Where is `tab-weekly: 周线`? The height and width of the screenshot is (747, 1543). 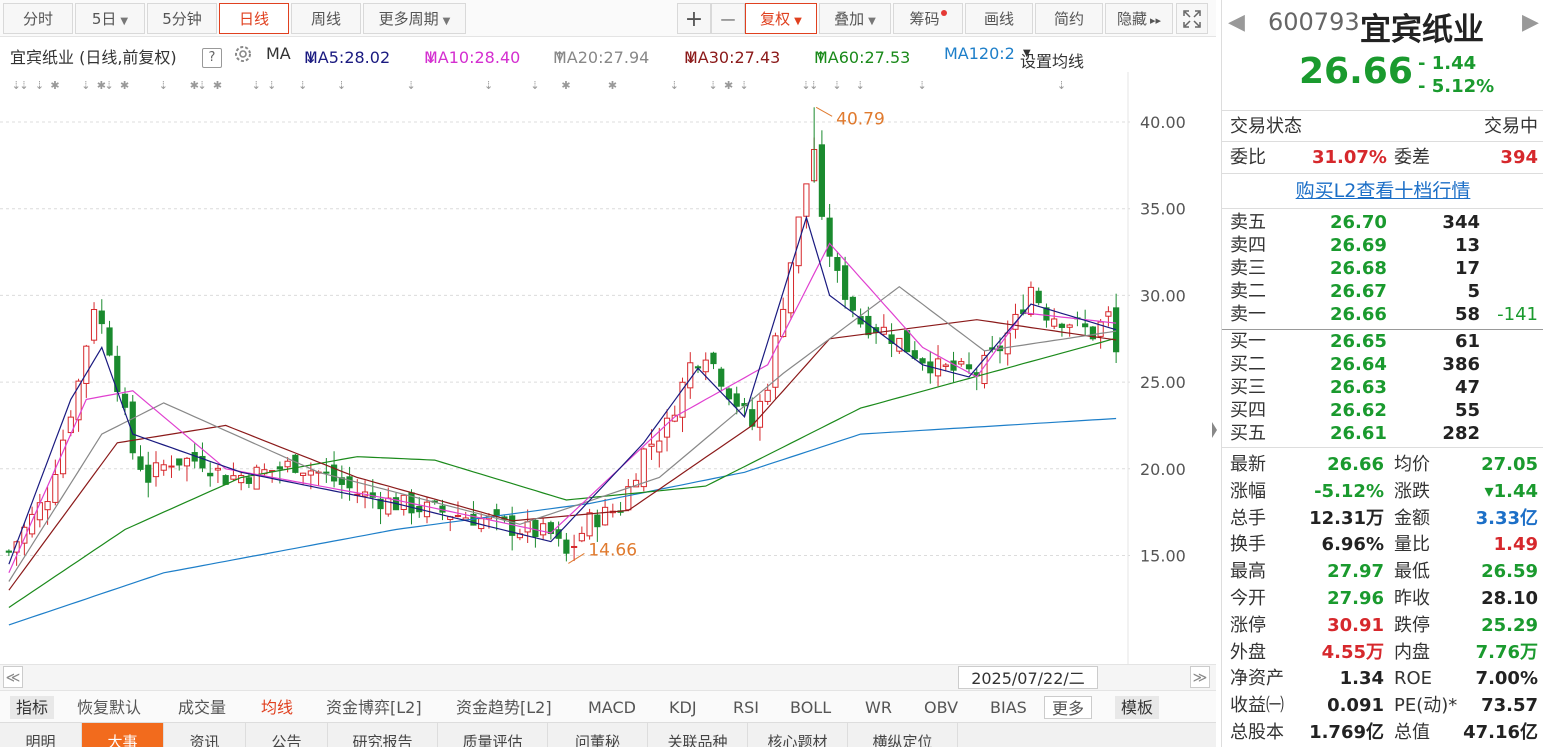
tab-weekly: 周线 is located at coordinates (326, 18).